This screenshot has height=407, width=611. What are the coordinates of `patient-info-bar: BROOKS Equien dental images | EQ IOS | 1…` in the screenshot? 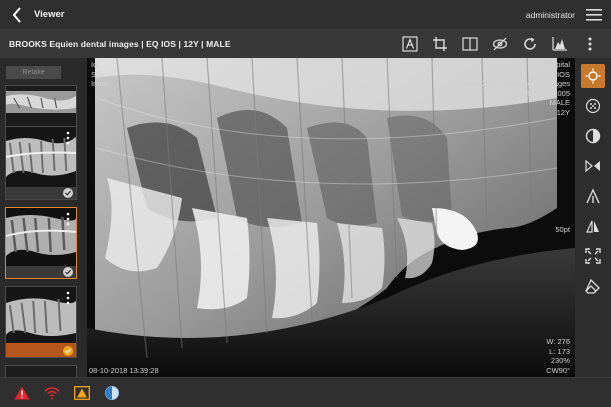 It's located at (305, 44).